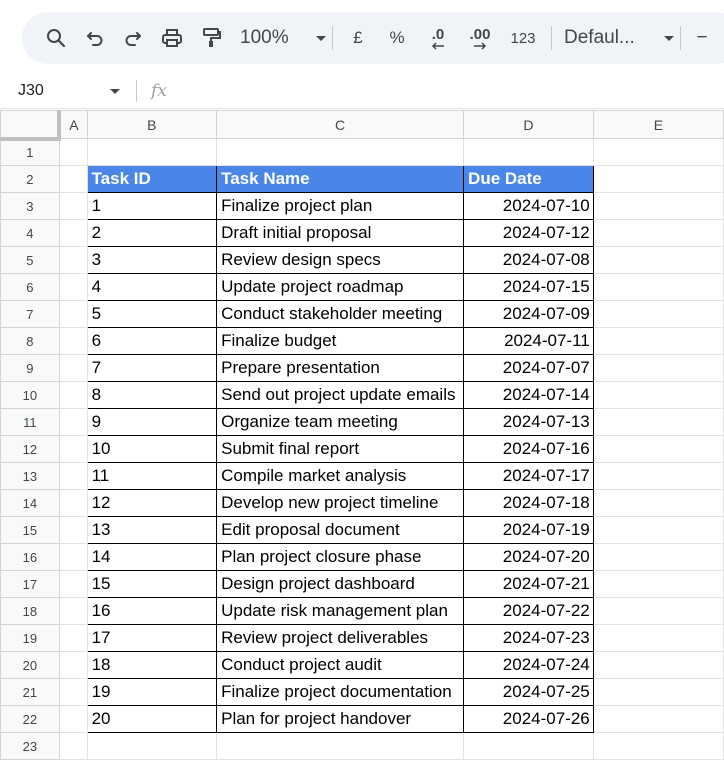  I want to click on task-name-cell: Plan project closure phase, so click(340, 557).